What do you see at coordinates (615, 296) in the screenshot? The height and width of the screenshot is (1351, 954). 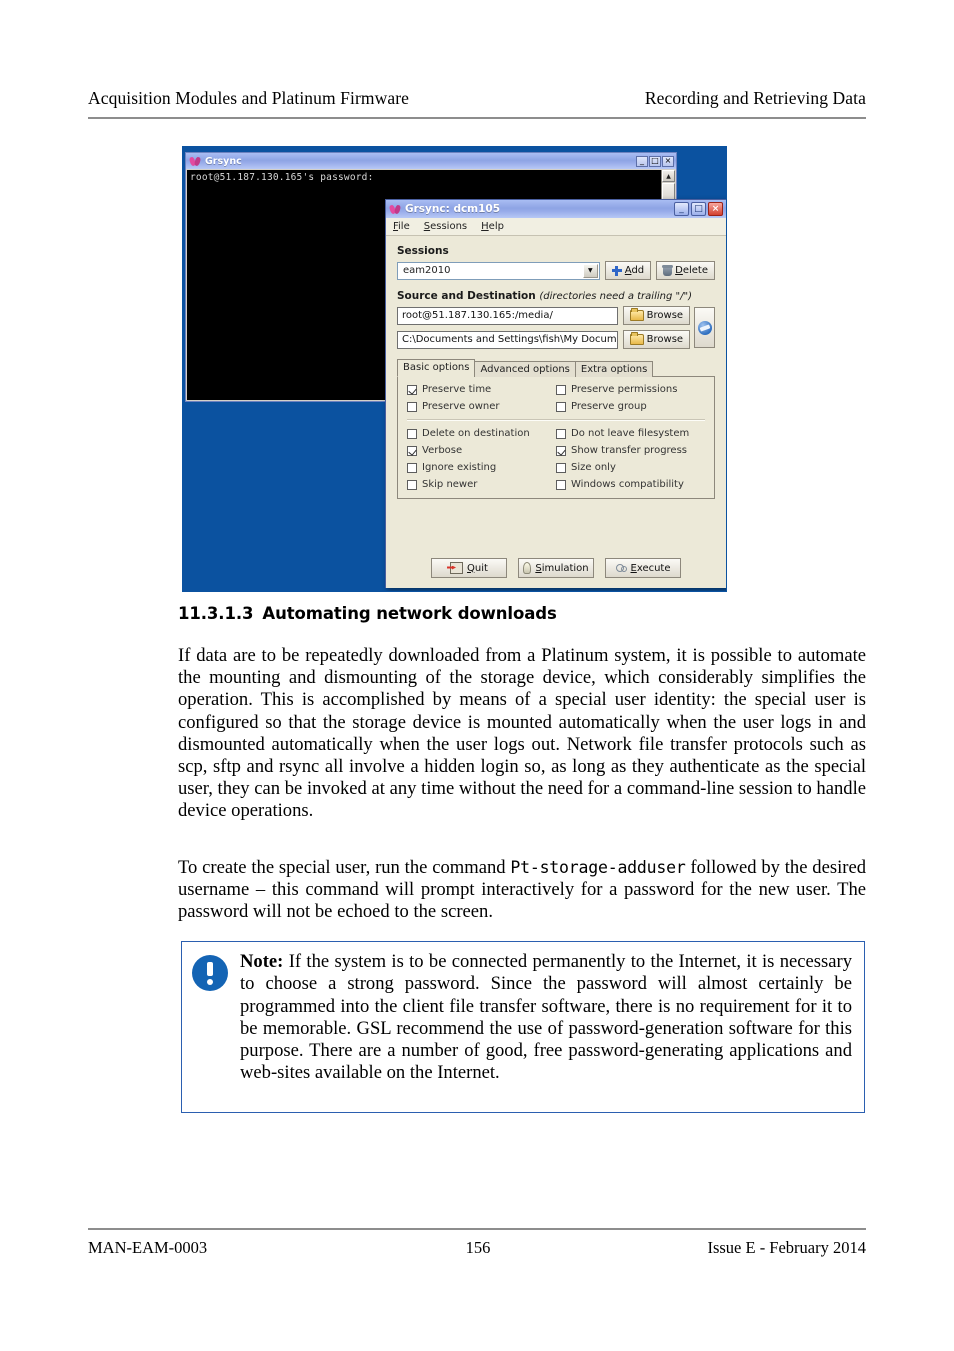 I see `source-destination-hint: (directories need a trailing "/")` at bounding box center [615, 296].